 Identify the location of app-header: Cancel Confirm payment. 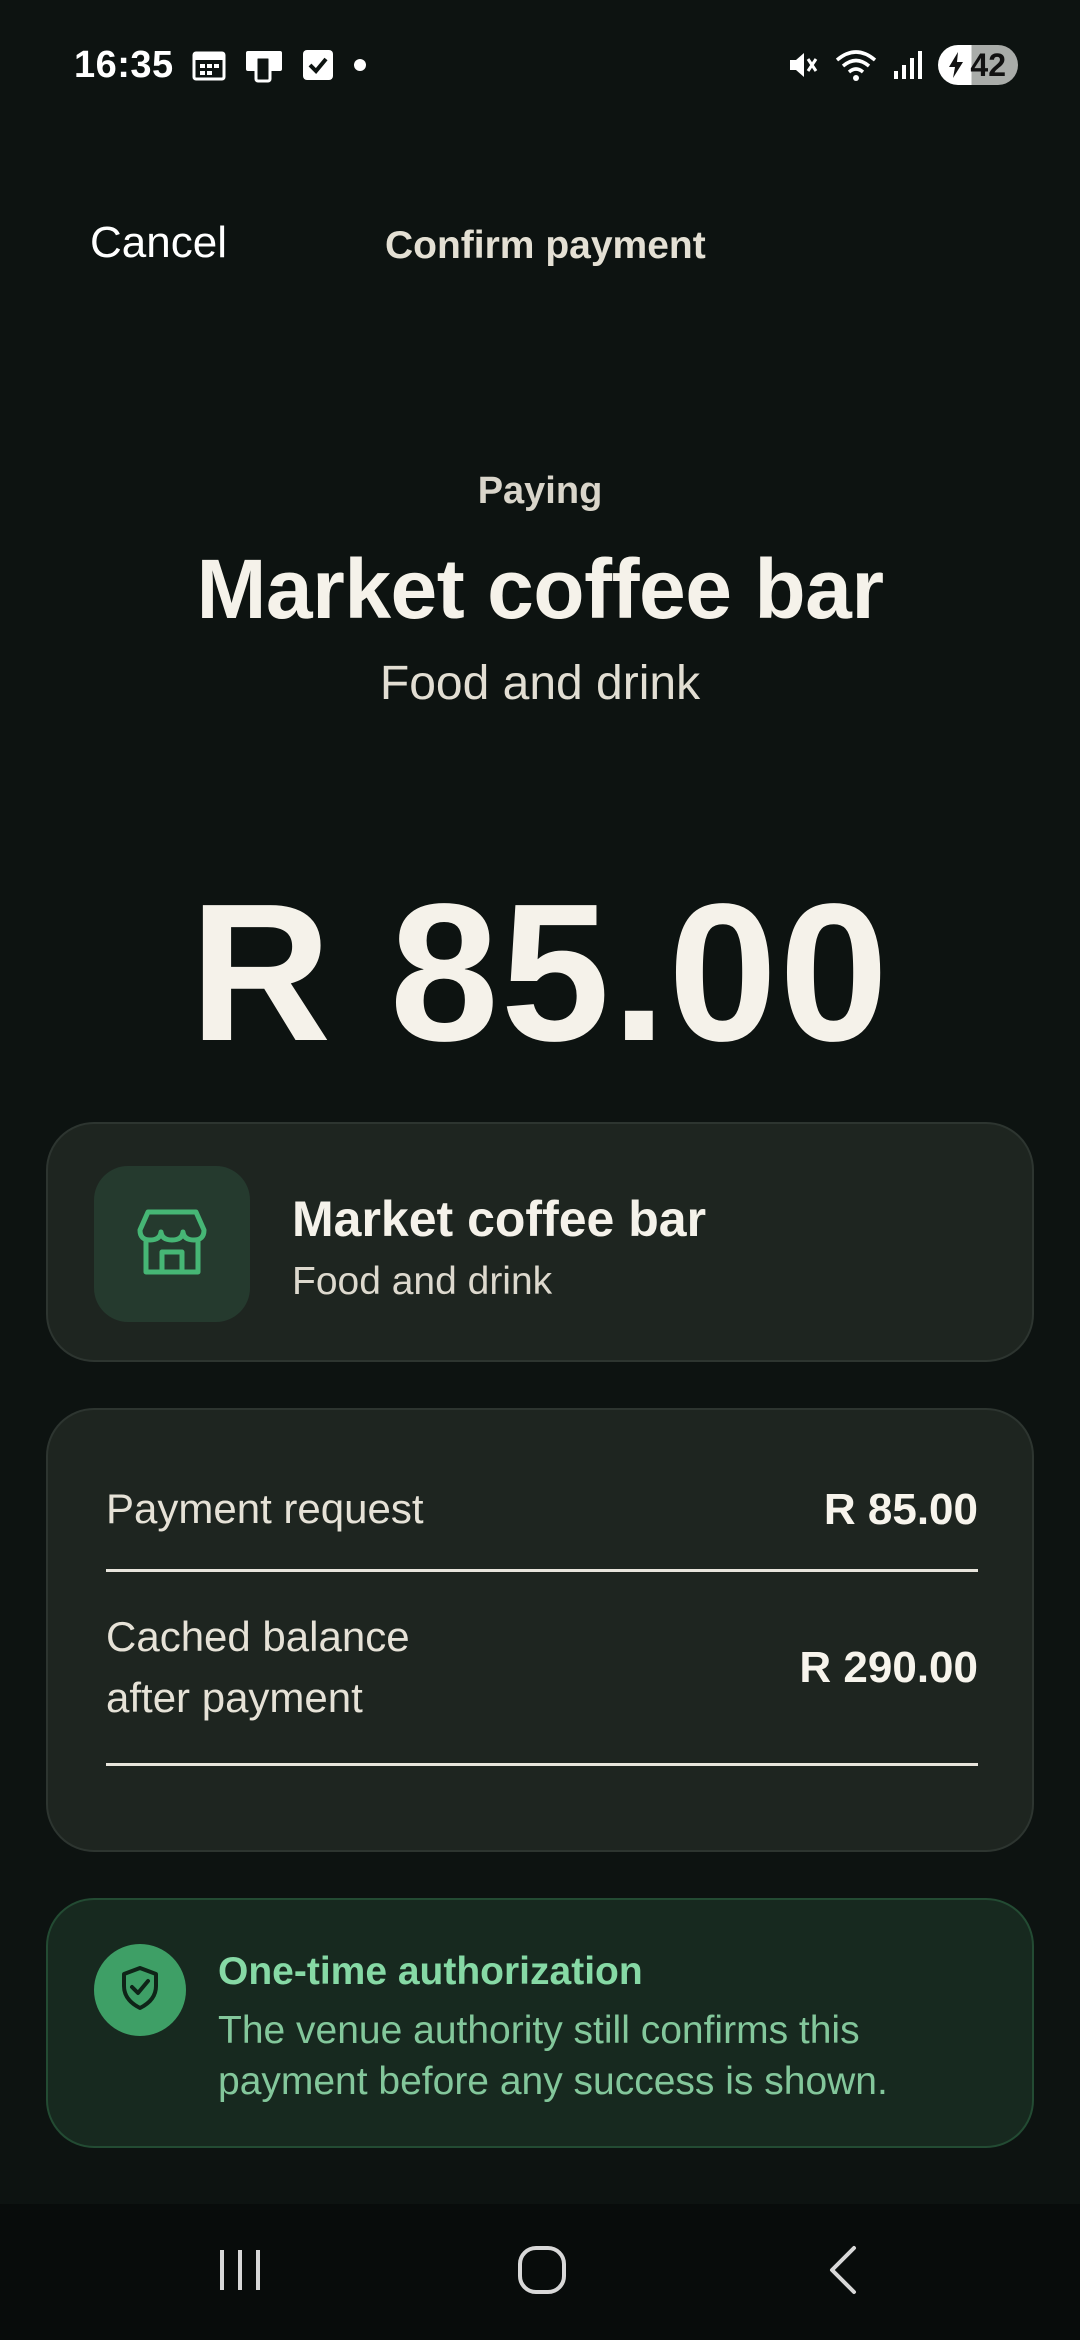
(540, 245).